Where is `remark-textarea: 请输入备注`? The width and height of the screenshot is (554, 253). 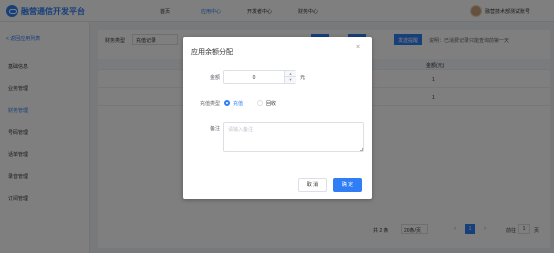 remark-textarea: 请输入备注 is located at coordinates (293, 137).